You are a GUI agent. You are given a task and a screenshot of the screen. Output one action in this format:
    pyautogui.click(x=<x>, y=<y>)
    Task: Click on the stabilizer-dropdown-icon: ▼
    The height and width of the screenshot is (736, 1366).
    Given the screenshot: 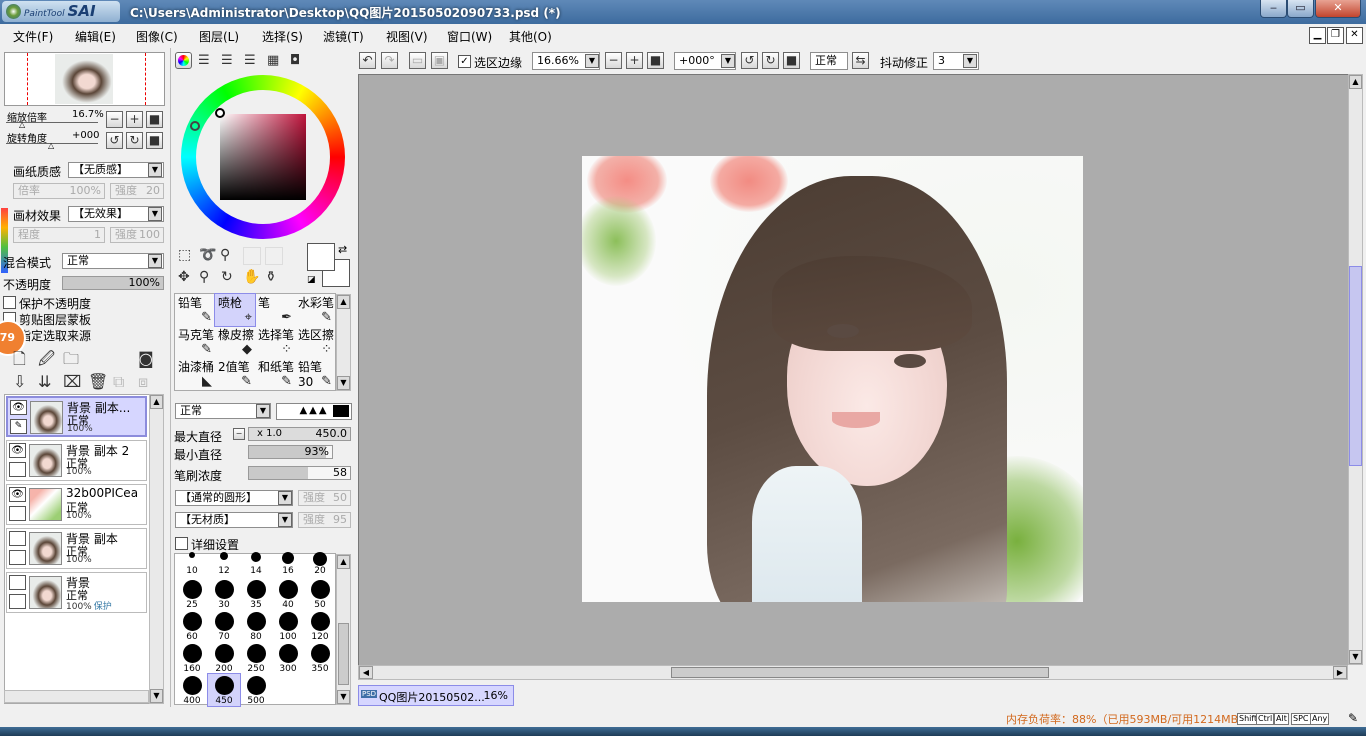 What is the action you would take?
    pyautogui.click(x=970, y=61)
    